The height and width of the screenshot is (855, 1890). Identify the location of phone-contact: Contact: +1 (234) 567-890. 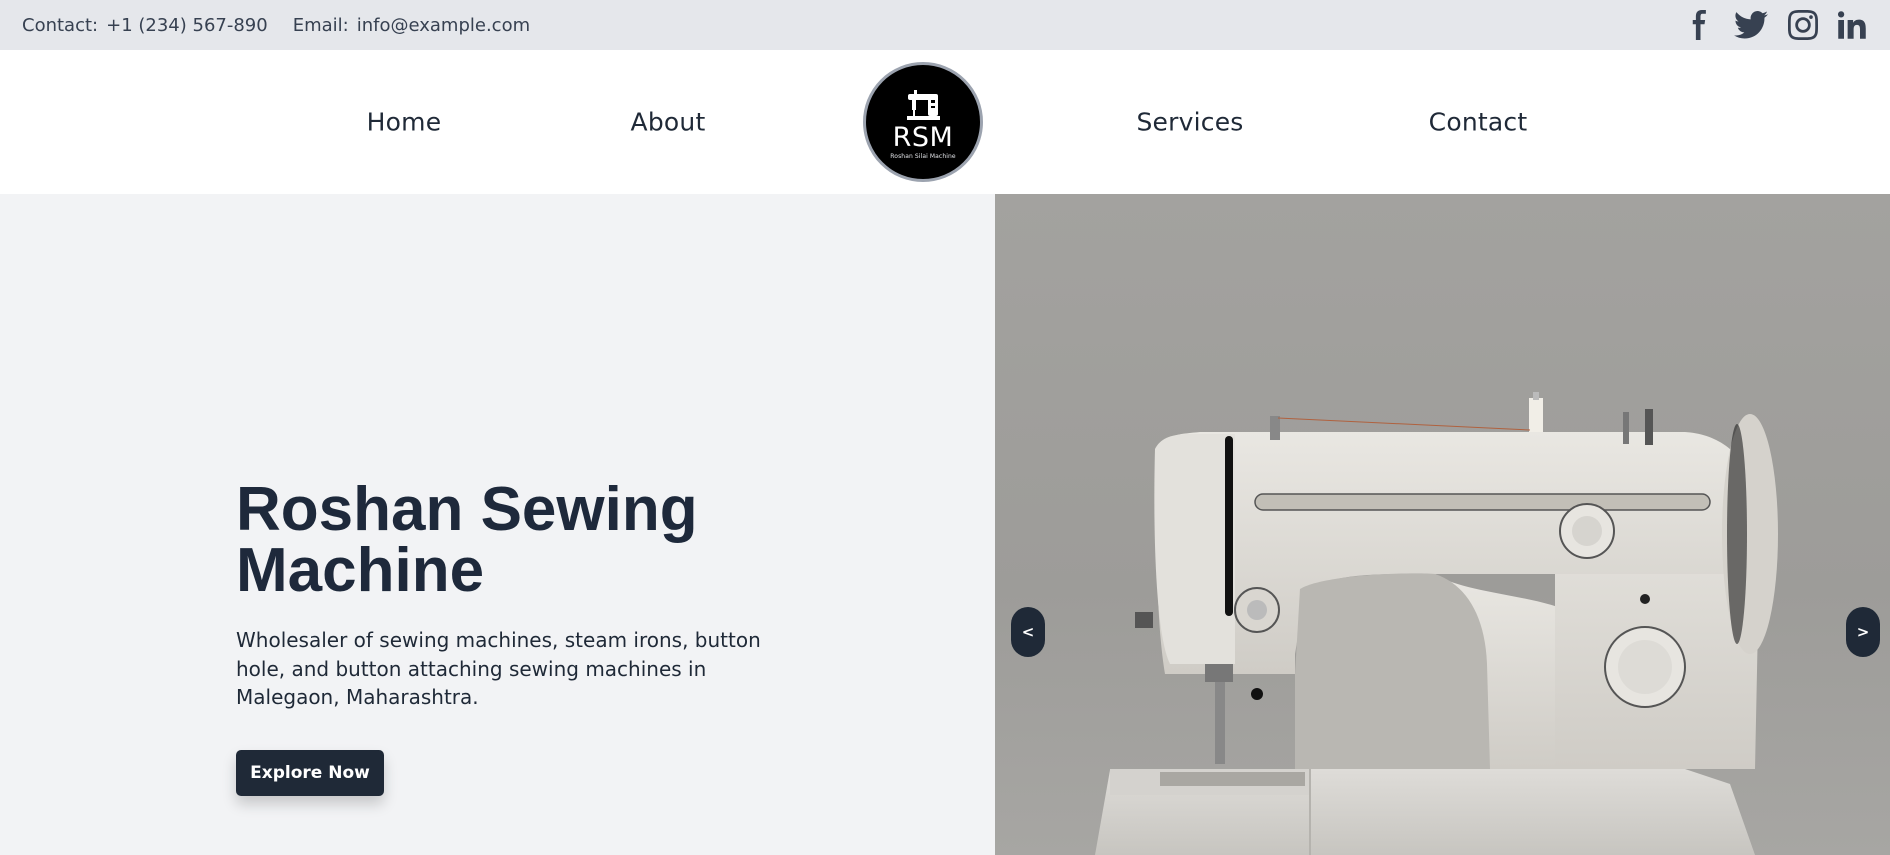
(145, 25).